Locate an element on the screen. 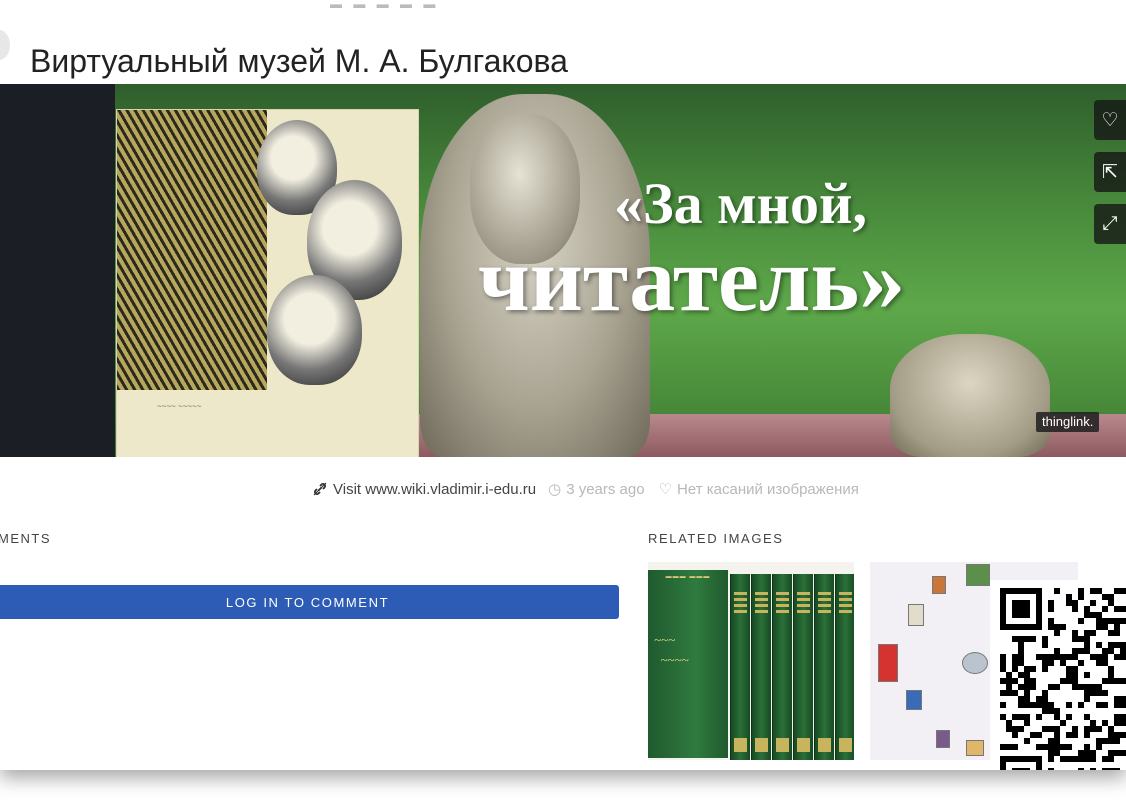 Image resolution: width=1126 pixels, height=803 pixels. hero-dark-panel is located at coordinates (57, 270).